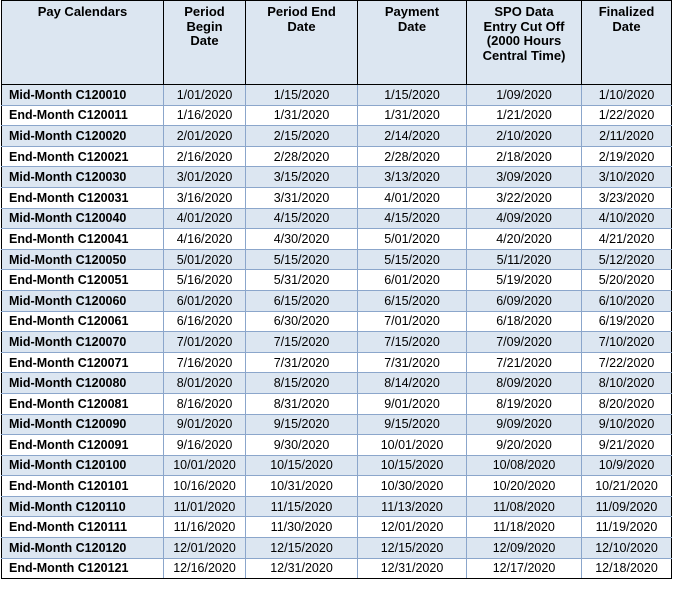 Image resolution: width=675 pixels, height=589 pixels. I want to click on cell-period_end_date: 9/15/2020, so click(301, 424).